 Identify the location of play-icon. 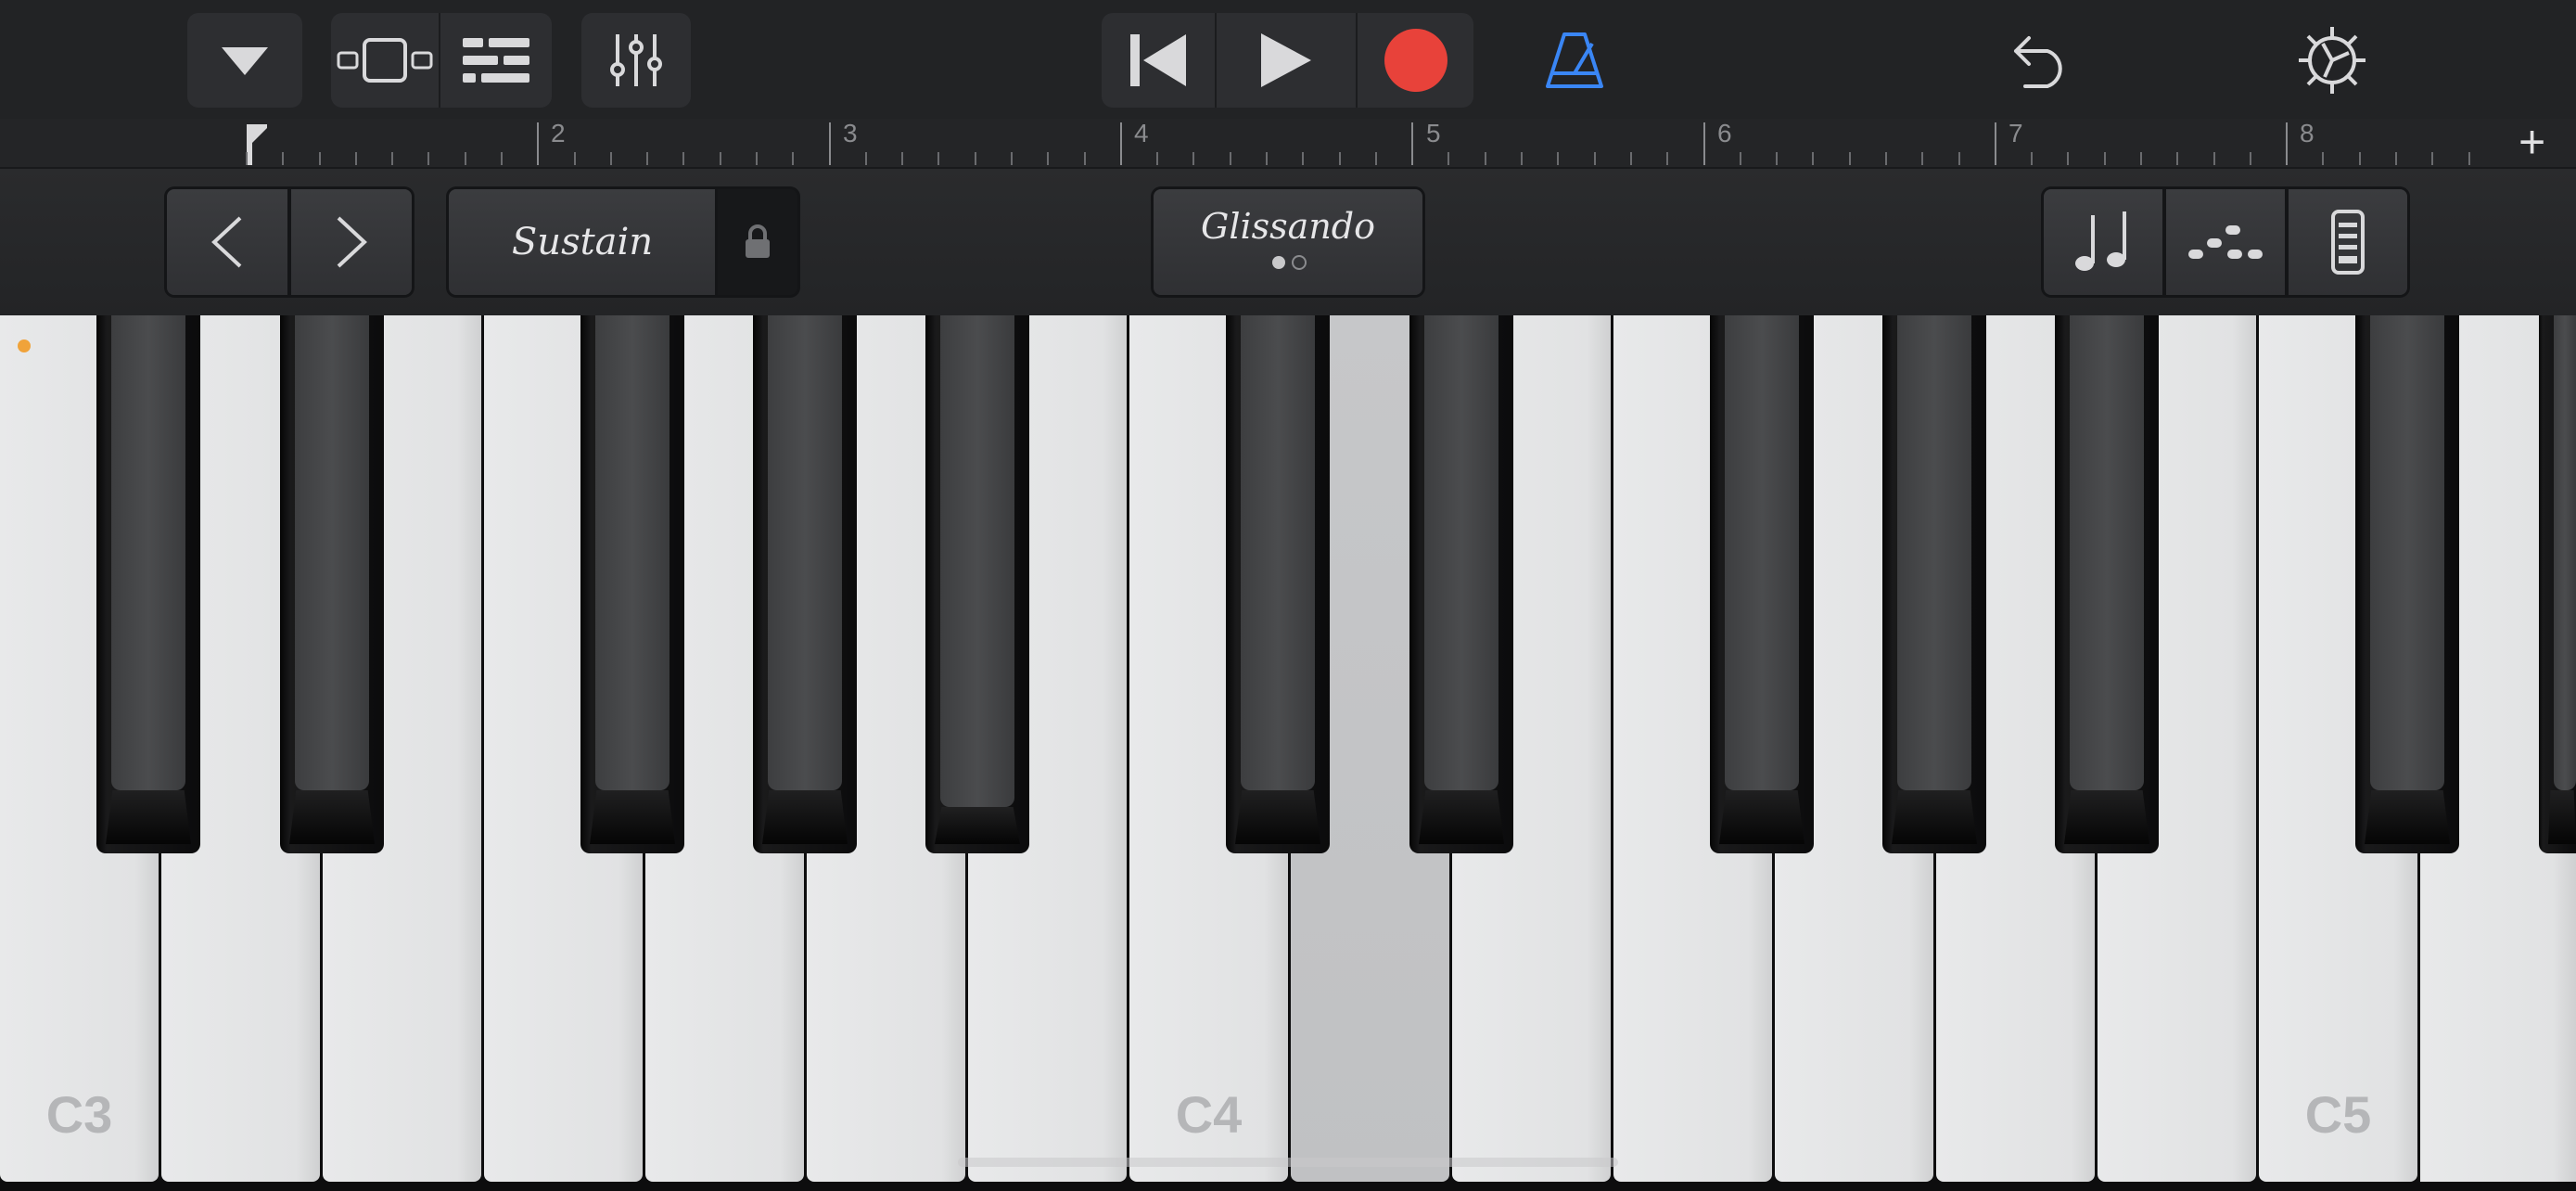
(1286, 60).